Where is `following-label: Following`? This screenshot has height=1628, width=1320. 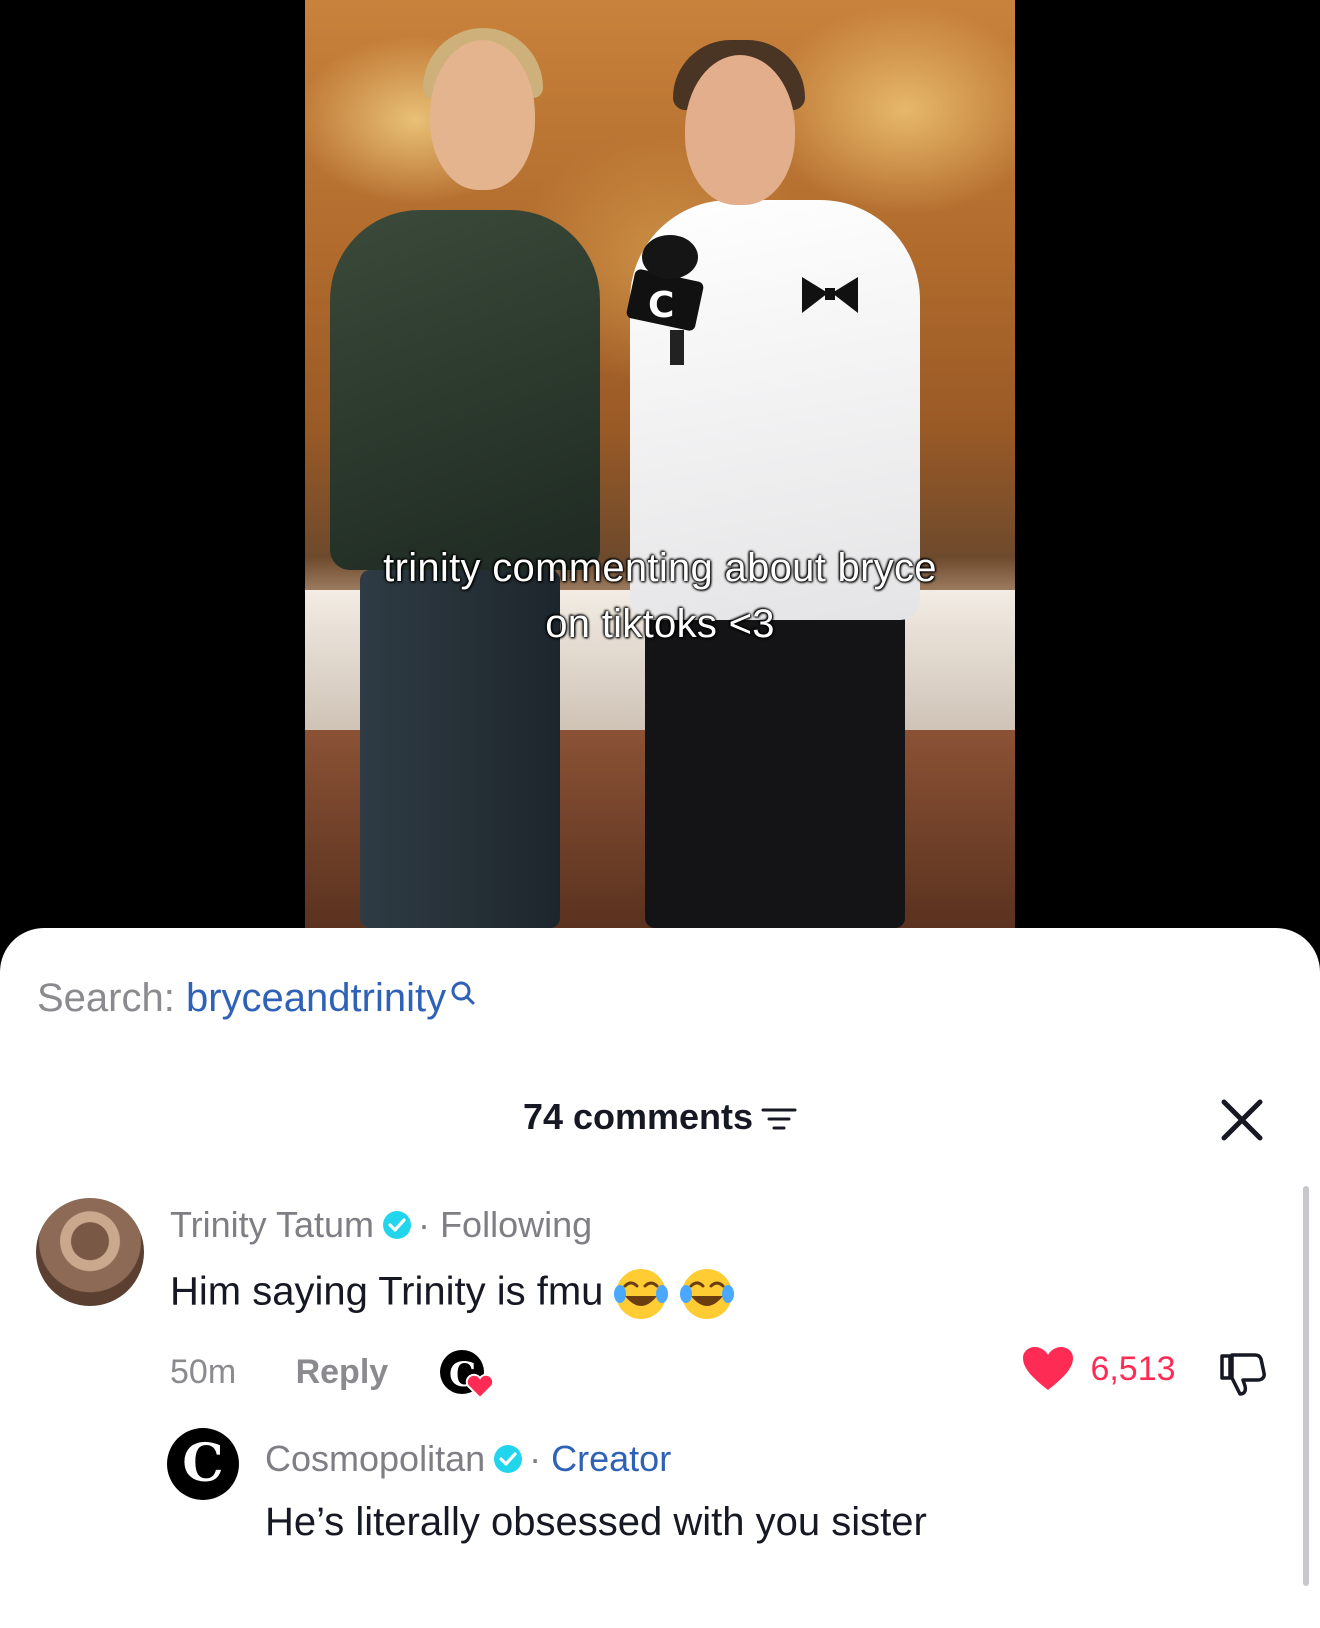
following-label: Following is located at coordinates (516, 1224).